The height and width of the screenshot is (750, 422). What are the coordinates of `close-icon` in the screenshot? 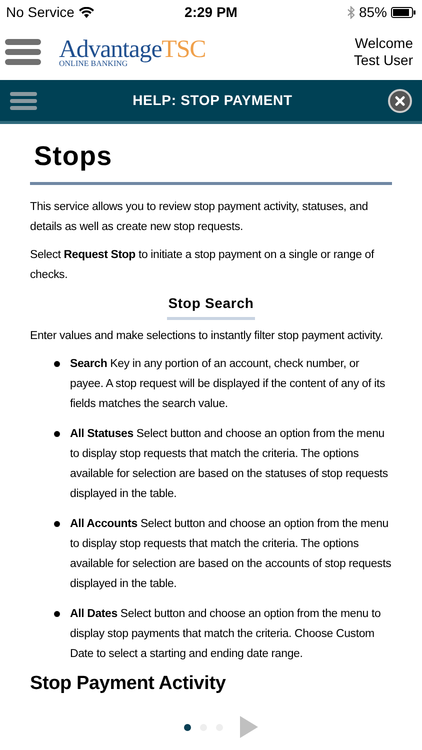 It's located at (400, 100).